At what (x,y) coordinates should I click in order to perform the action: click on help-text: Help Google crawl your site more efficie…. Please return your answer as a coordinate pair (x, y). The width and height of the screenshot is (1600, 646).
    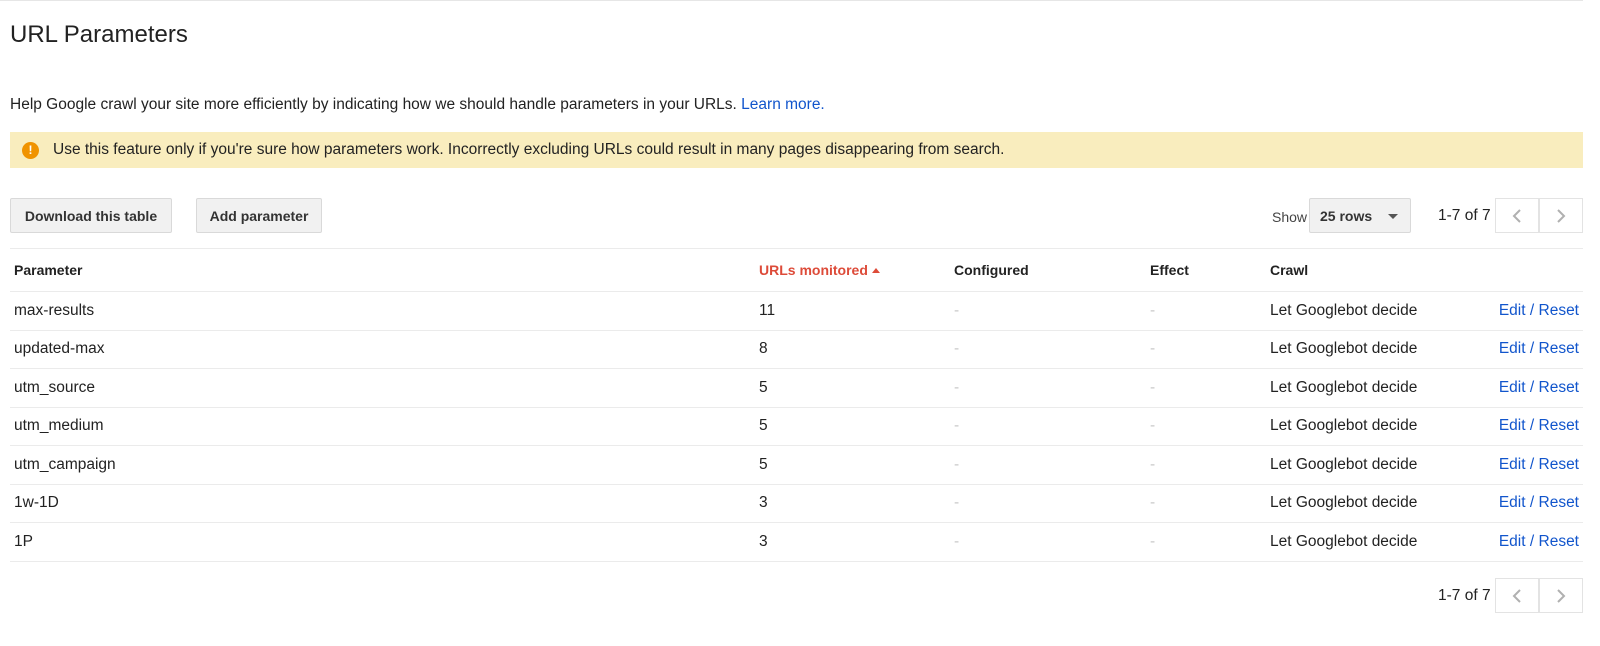
    Looking at the image, I should click on (417, 105).